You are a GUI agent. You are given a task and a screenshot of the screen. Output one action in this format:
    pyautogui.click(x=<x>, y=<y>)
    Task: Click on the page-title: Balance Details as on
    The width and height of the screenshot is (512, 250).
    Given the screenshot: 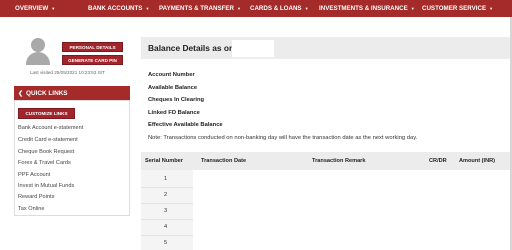 What is the action you would take?
    pyautogui.click(x=191, y=48)
    